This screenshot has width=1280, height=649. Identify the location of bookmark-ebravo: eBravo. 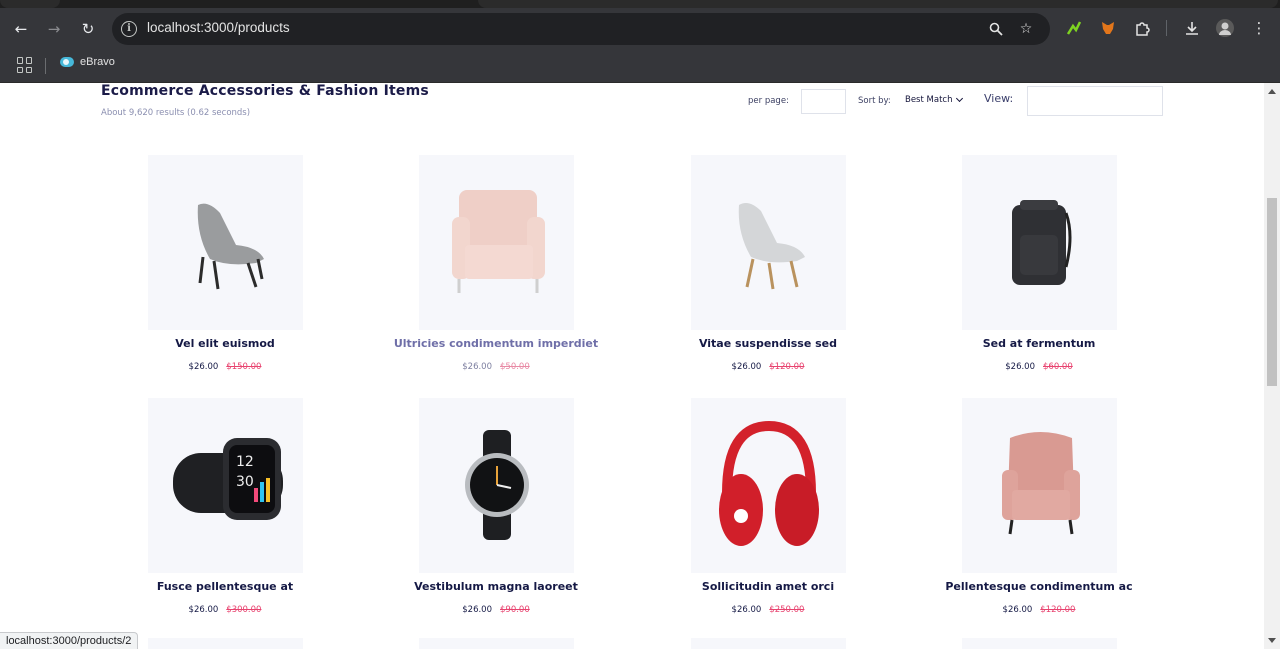
(87, 62).